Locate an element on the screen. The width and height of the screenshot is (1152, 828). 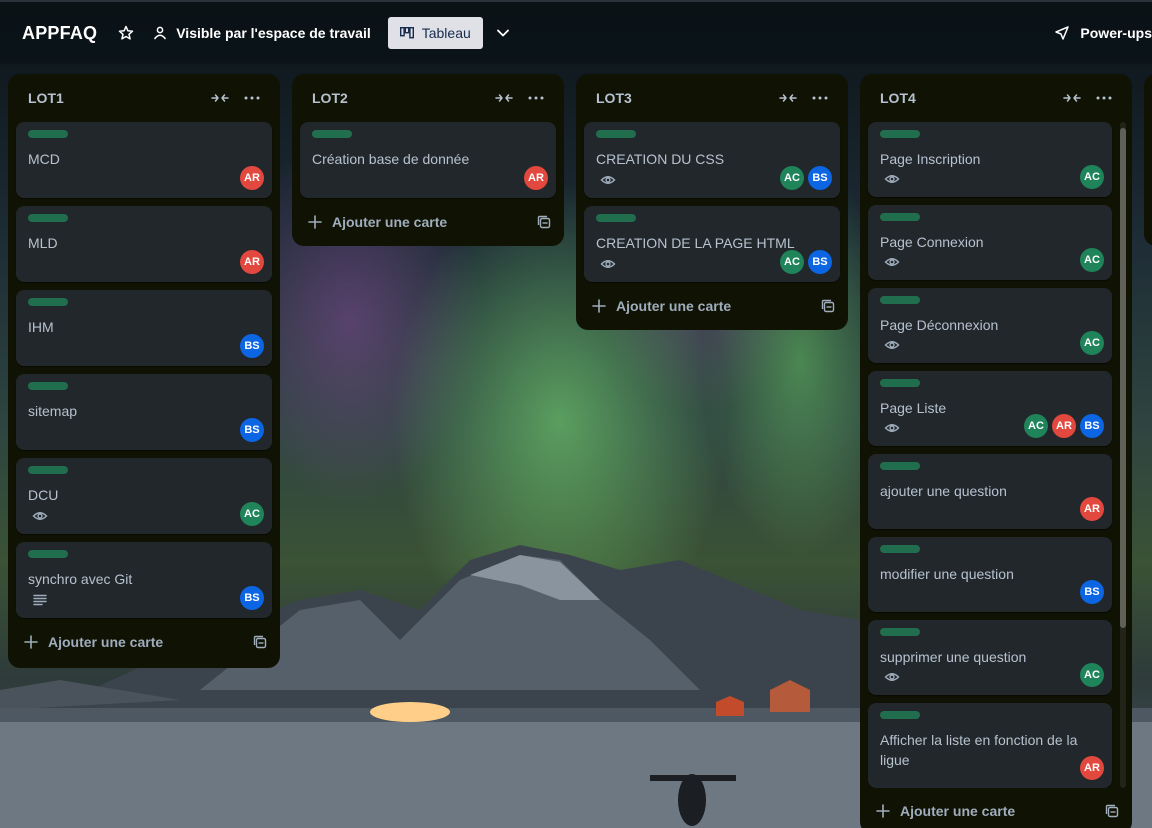
card: IHM BS is located at coordinates (144, 328).